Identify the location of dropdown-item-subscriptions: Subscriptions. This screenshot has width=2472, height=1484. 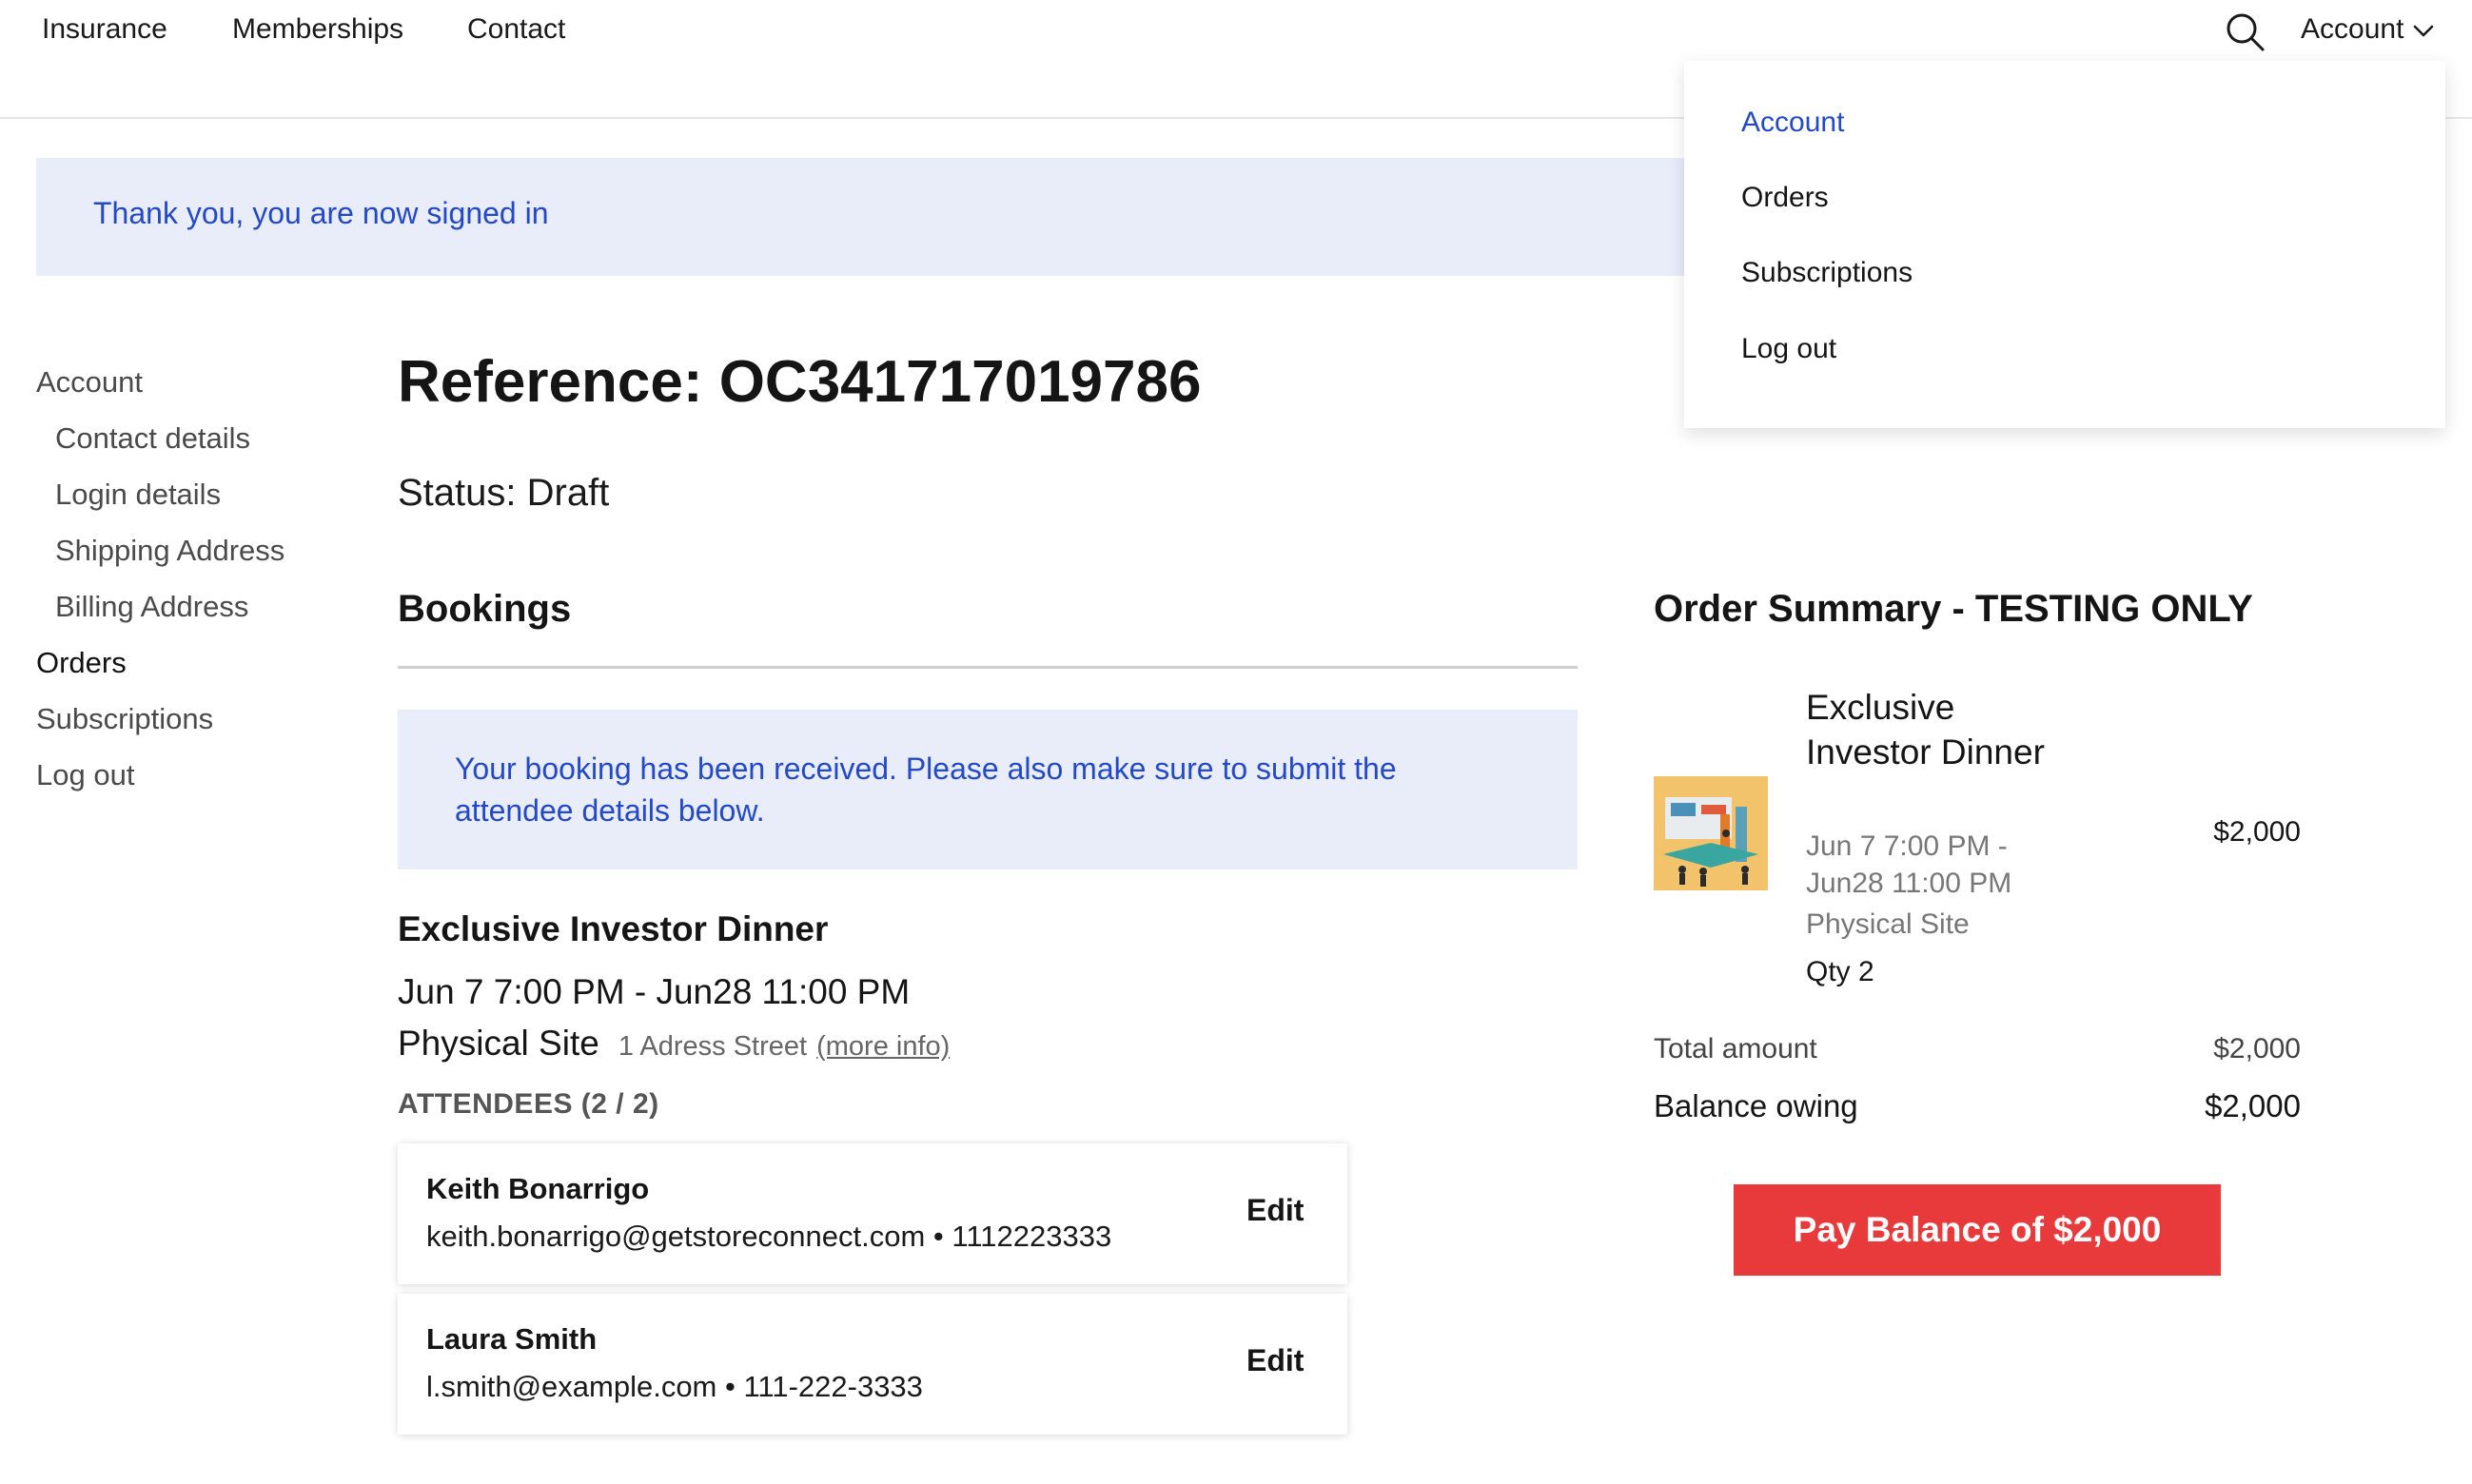
(1827, 273).